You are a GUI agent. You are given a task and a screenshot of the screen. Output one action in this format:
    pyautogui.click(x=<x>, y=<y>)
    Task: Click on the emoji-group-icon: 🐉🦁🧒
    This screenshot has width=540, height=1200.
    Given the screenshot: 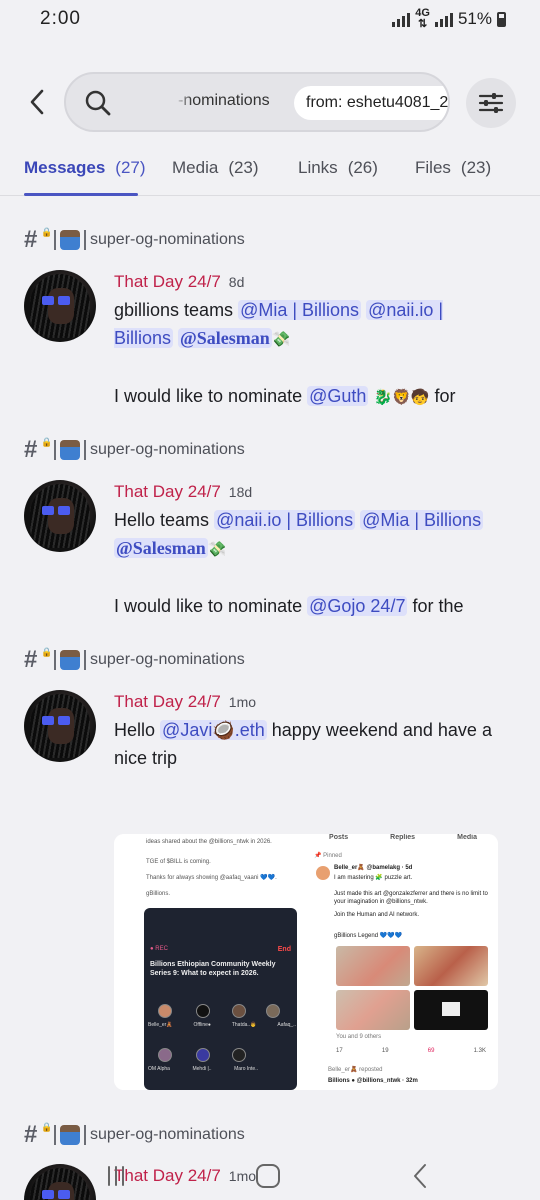 What is the action you would take?
    pyautogui.click(x=401, y=397)
    